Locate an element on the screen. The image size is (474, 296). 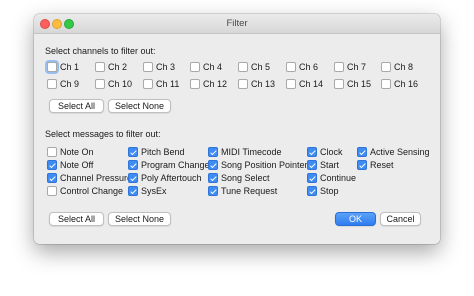
message-checkbox-note-on: Note On is located at coordinates (70, 152).